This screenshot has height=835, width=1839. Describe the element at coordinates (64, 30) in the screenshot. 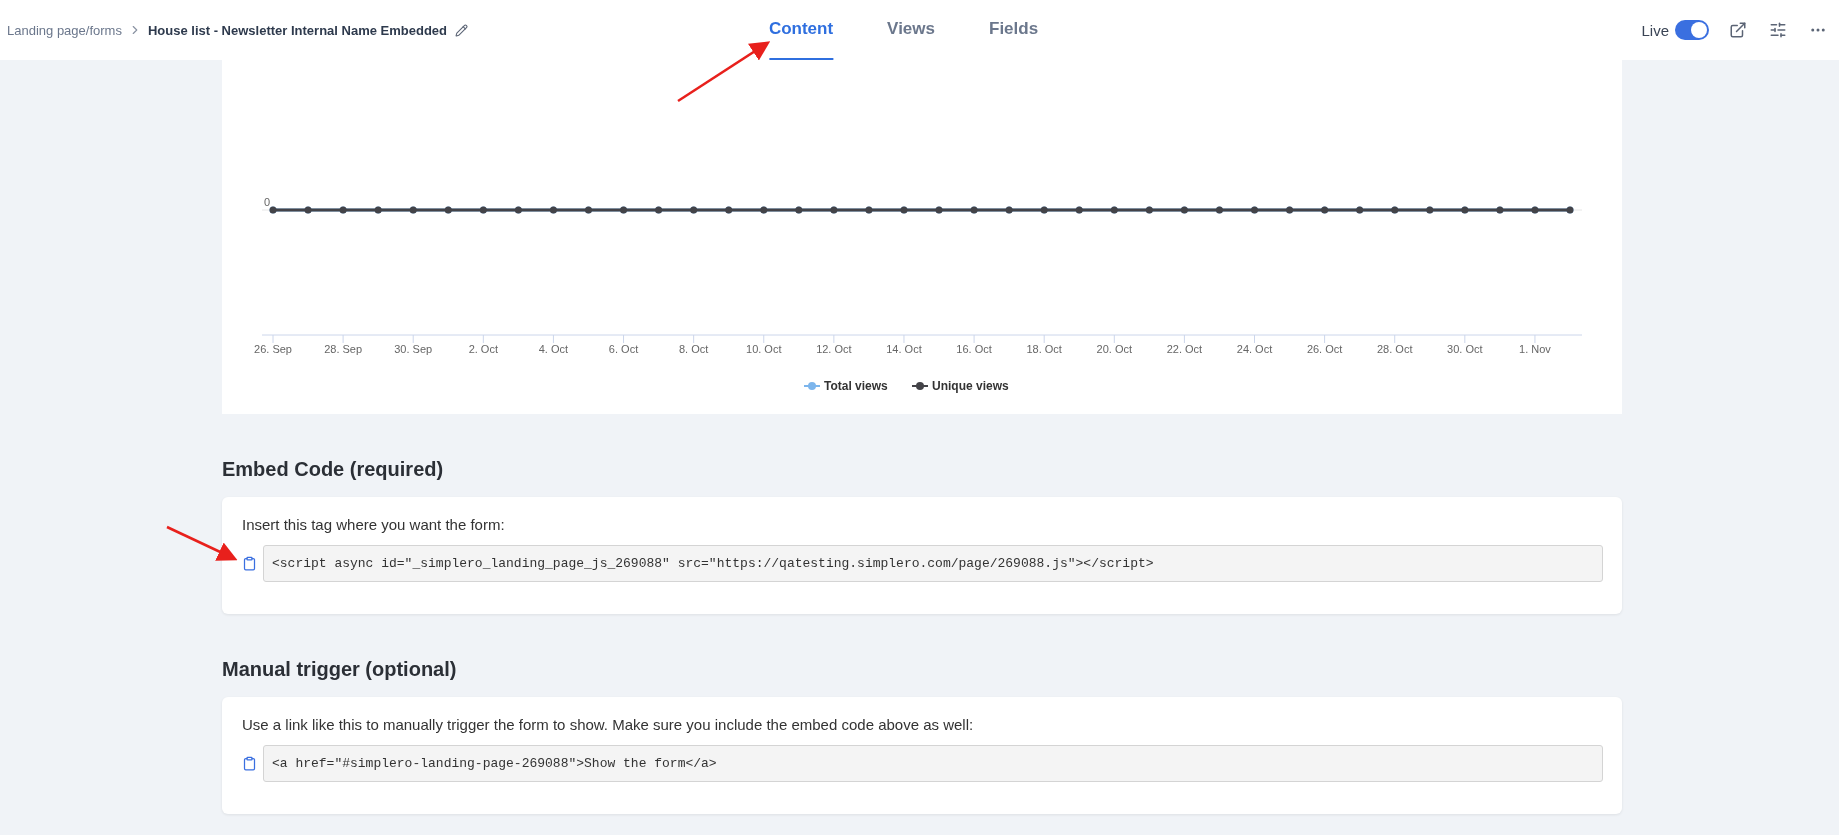

I see `breadcrumb-link: Landing page/forms` at that location.